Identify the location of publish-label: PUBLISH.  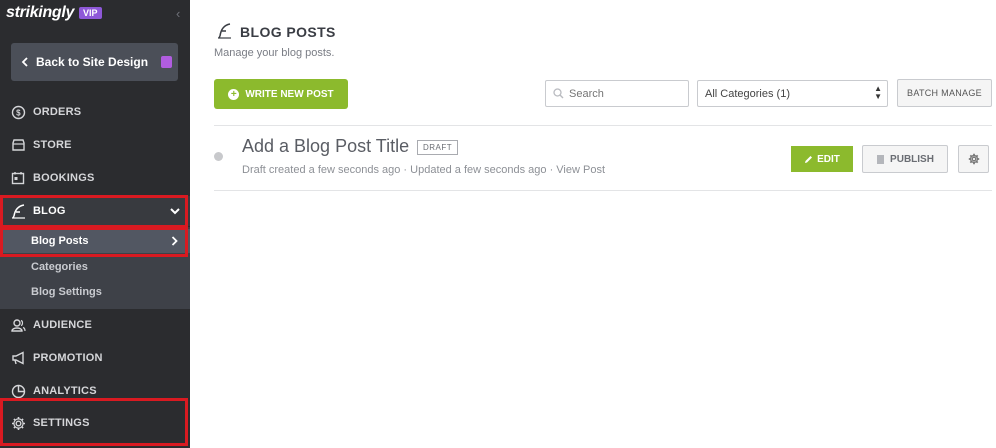
(912, 159).